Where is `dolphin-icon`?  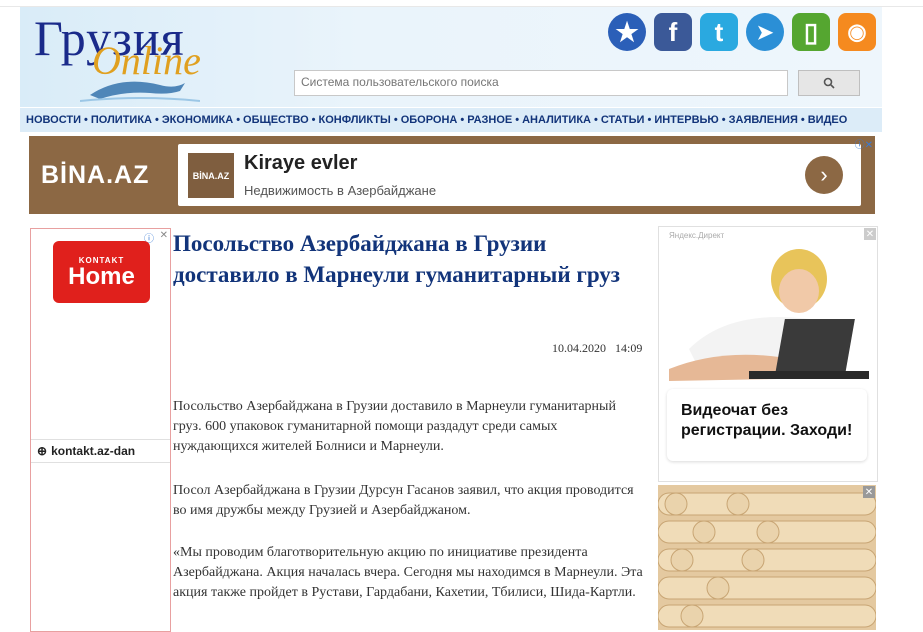
dolphin-icon is located at coordinates (140, 91).